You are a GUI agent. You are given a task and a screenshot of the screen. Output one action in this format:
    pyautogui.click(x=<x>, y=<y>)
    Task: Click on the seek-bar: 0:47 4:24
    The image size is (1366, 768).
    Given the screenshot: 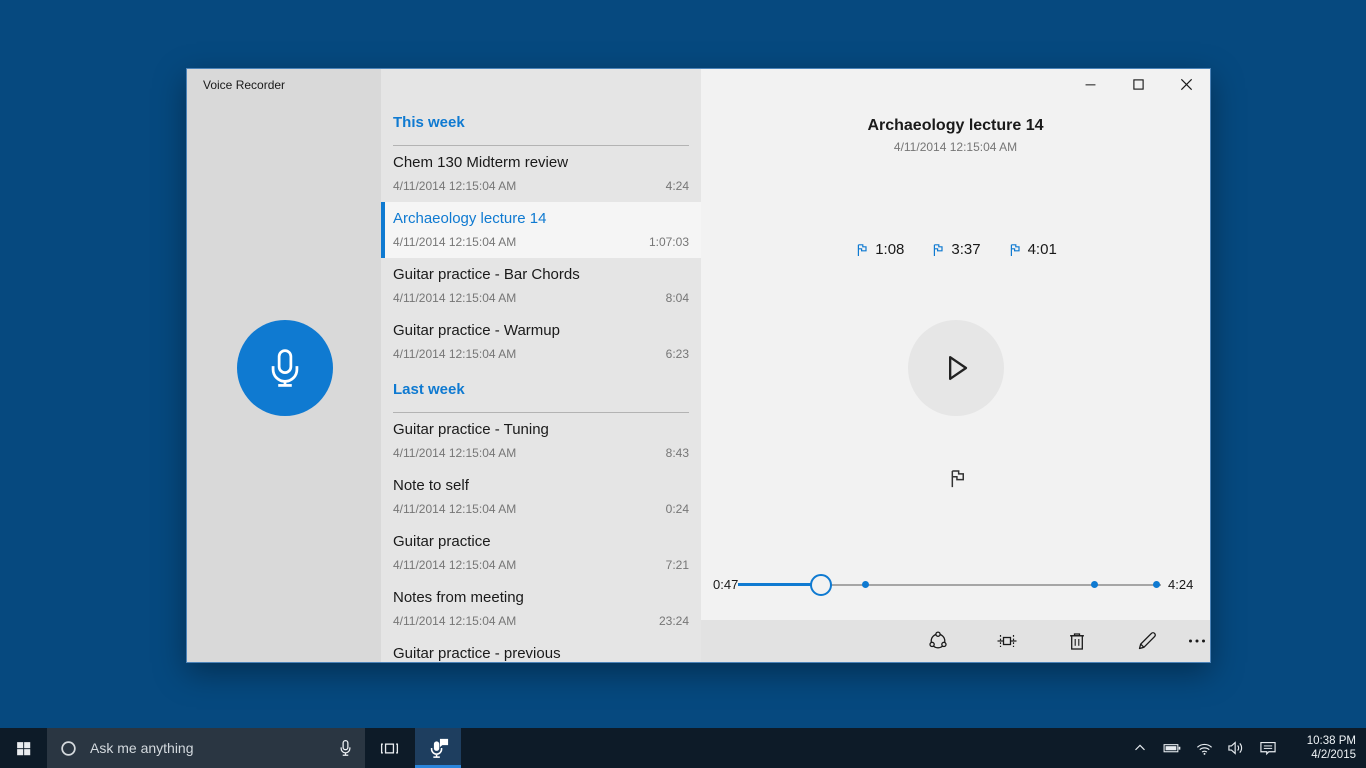 What is the action you would take?
    pyautogui.click(x=955, y=585)
    